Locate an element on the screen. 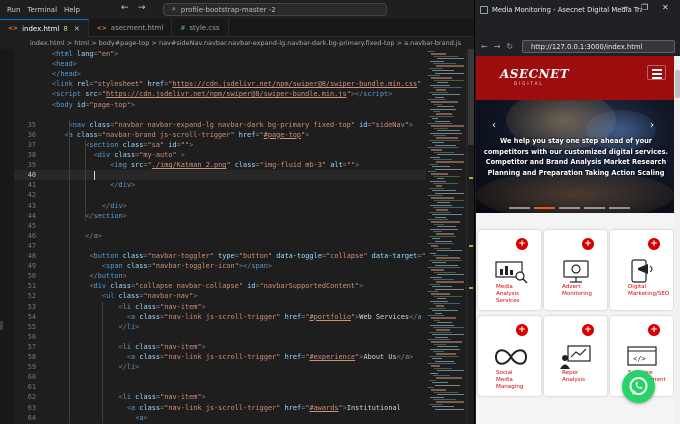 The width and height of the screenshot is (680, 424). social-media-icon is located at coordinates (511, 357).